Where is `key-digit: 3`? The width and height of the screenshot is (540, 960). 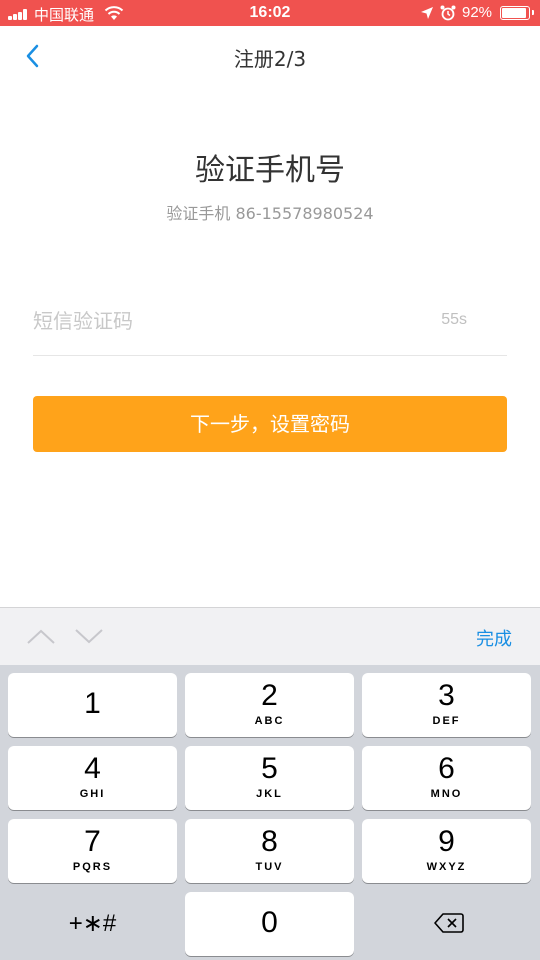 key-digit: 3 is located at coordinates (446, 695).